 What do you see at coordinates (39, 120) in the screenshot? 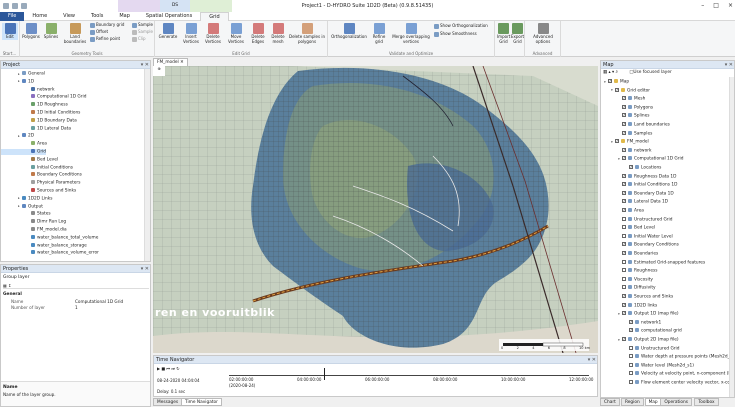
I see `project-tree-item: 1D Boundary Data` at bounding box center [39, 120].